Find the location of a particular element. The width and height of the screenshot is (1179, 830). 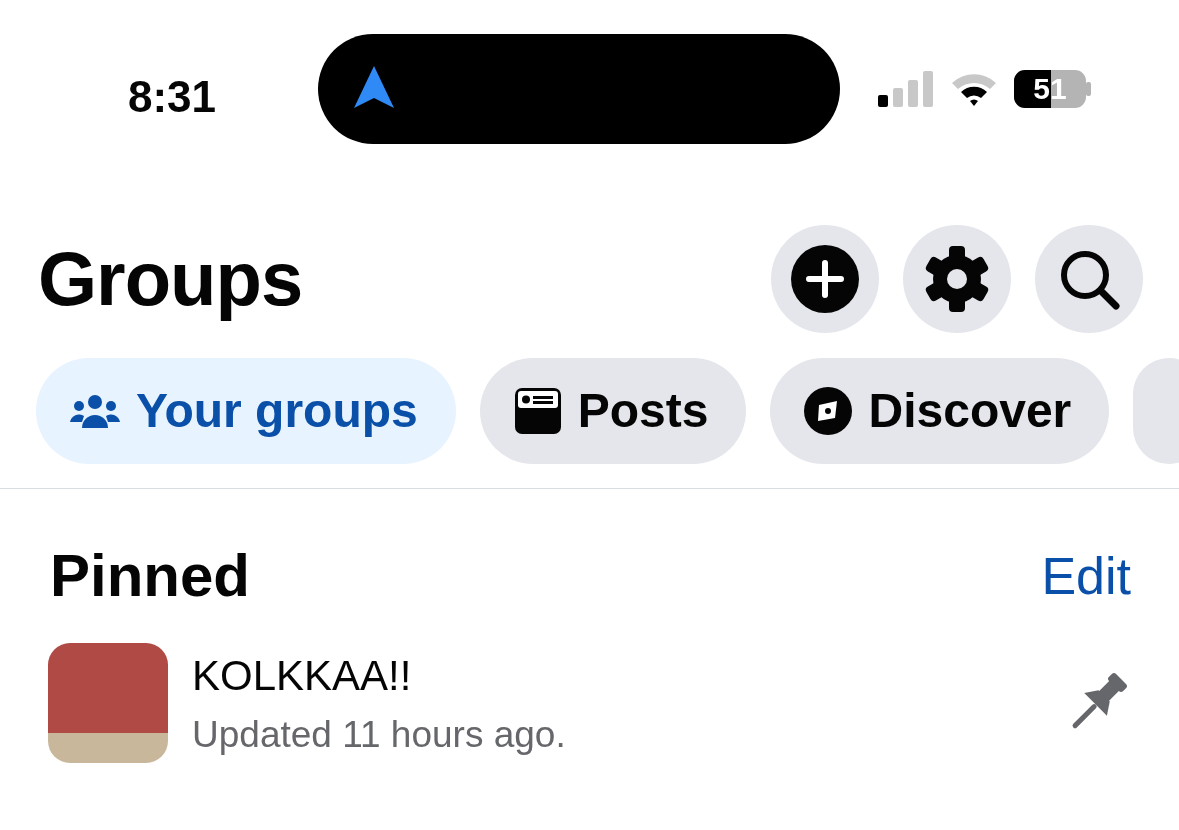

people-icon is located at coordinates (95, 411).